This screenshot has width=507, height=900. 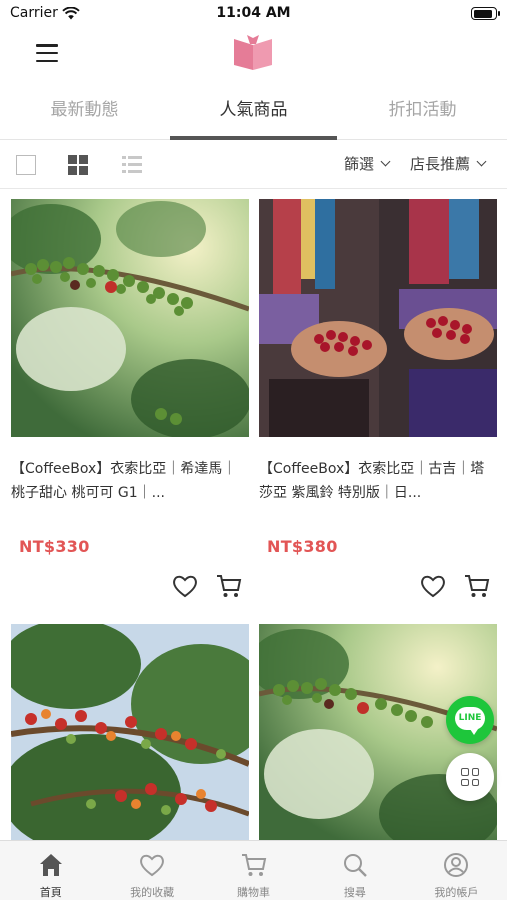 I want to click on tab-popular: 人氣商品, so click(x=253, y=112).